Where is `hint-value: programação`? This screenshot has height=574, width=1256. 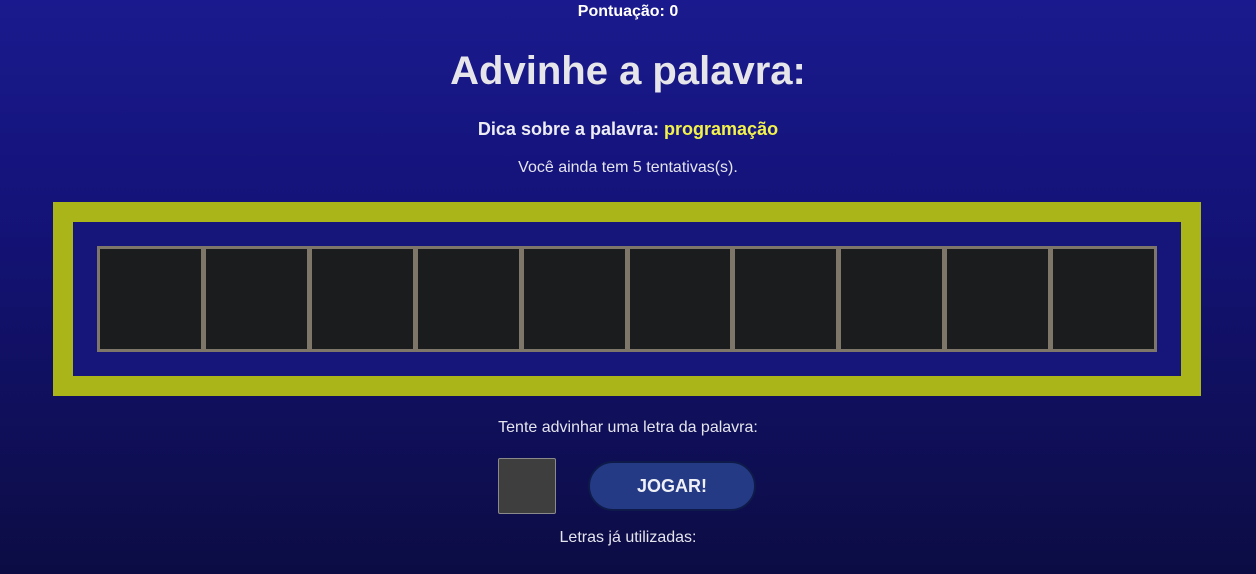 hint-value: programação is located at coordinates (721, 129).